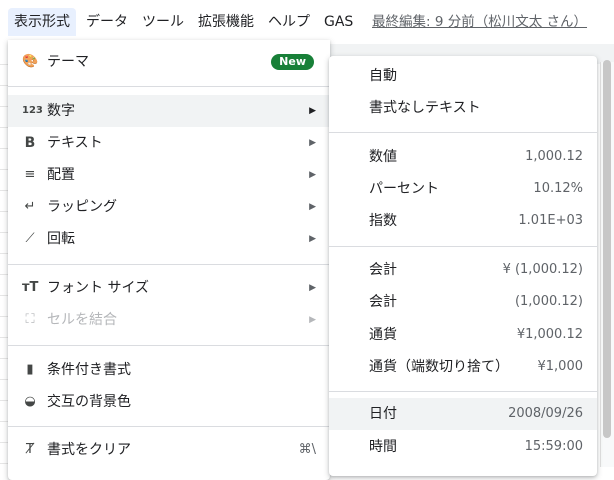 Image resolution: width=614 pixels, height=480 pixels. Describe the element at coordinates (383, 335) in the screenshot. I see `submenu-item-label: 通貨` at that location.